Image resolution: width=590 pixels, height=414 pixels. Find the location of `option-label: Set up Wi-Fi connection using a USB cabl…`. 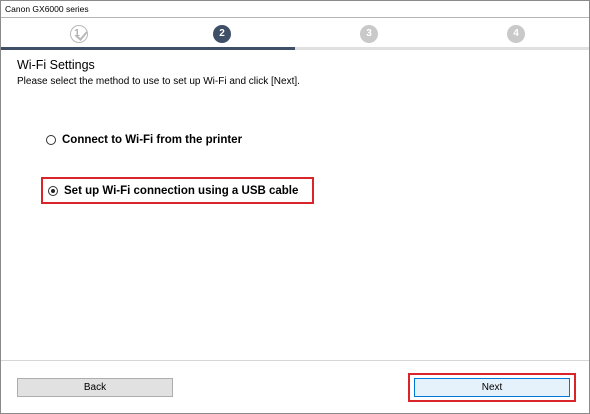

option-label: Set up Wi-Fi connection using a USB cabl… is located at coordinates (181, 190).